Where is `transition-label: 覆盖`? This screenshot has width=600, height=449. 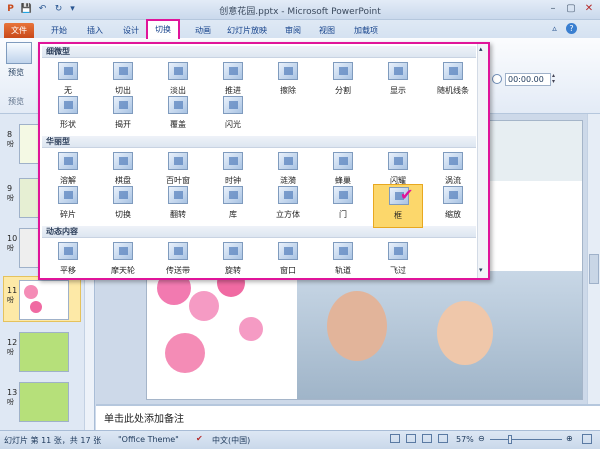 transition-label: 覆盖 is located at coordinates (178, 124).